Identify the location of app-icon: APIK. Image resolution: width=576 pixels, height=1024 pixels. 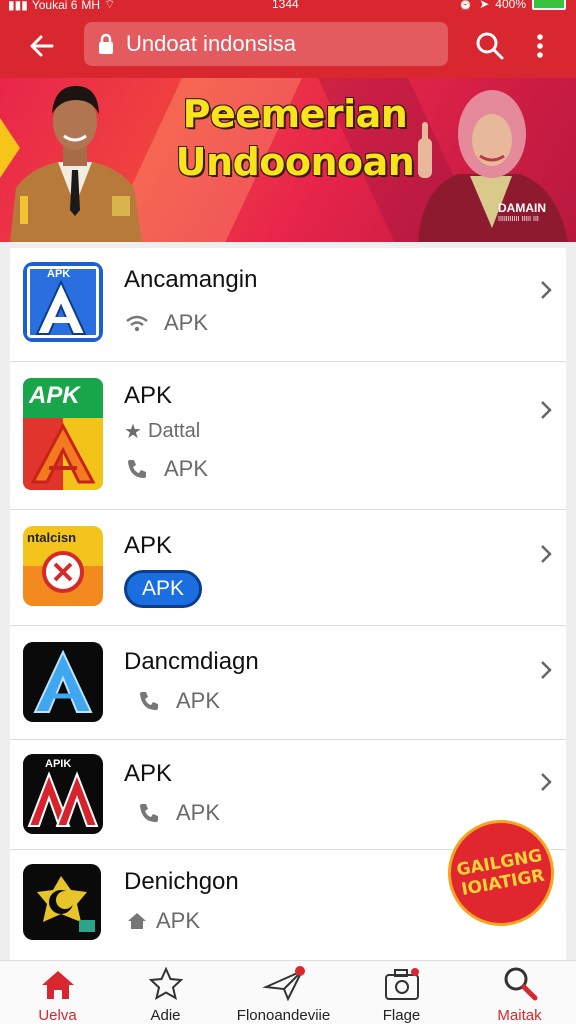
(63, 794).